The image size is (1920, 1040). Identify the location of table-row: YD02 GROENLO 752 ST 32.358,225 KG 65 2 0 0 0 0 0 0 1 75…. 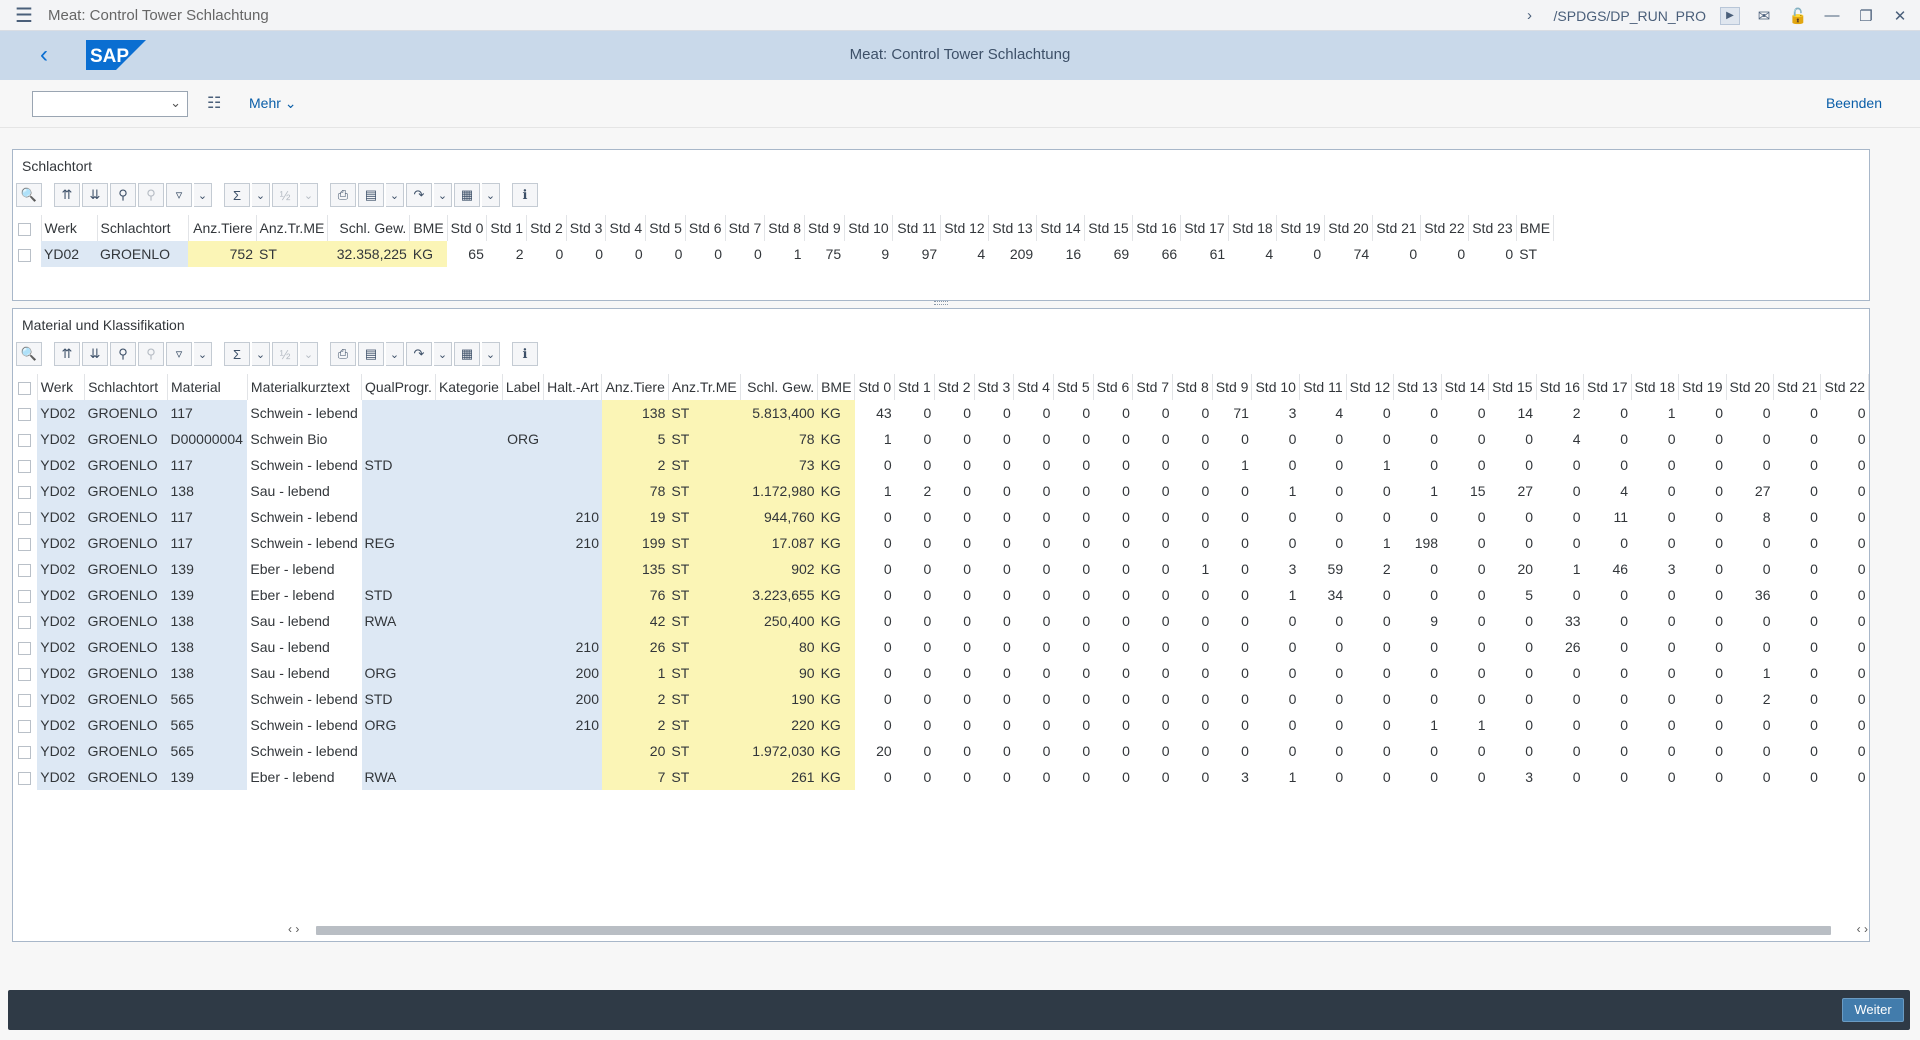
(784, 254).